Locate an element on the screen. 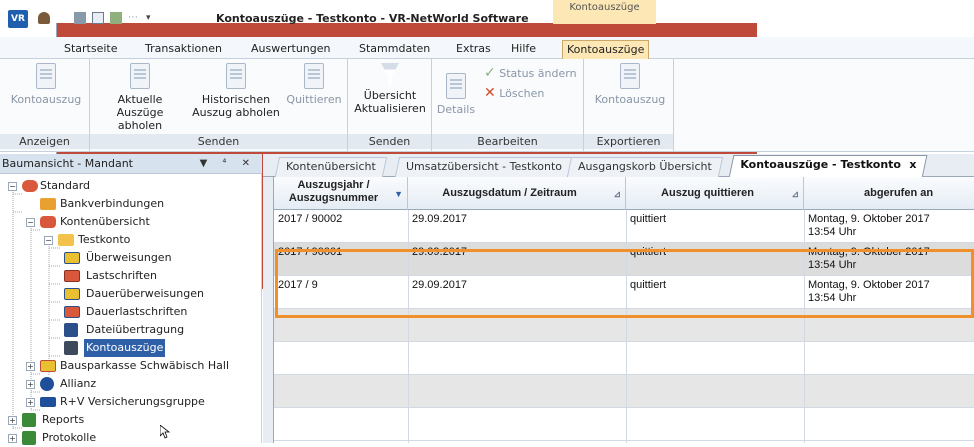 The width and height of the screenshot is (974, 447). historische-label-1: Historischen is located at coordinates (236, 99).